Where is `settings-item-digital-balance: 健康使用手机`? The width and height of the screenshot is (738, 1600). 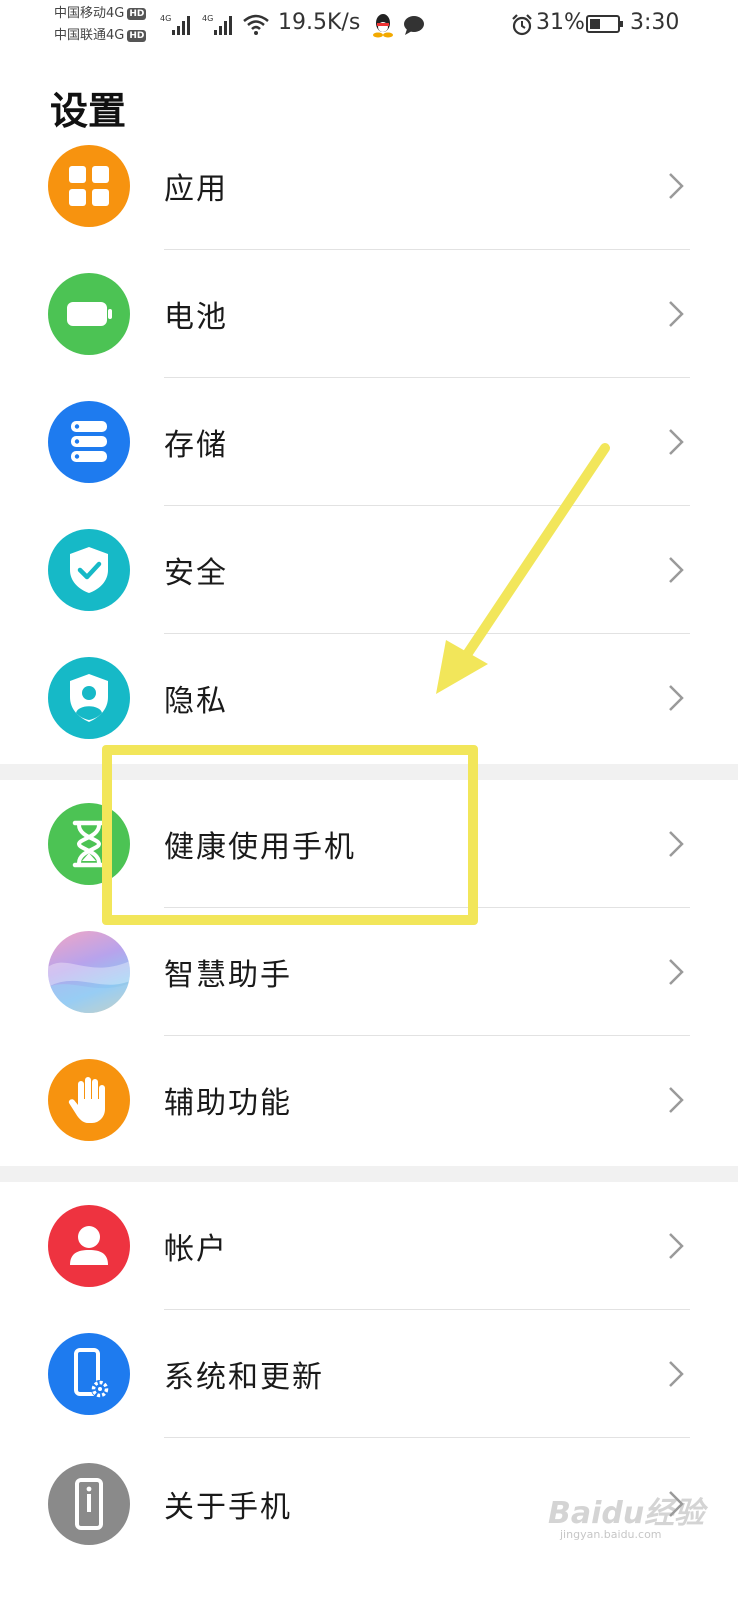
settings-item-digital-balance: 健康使用手机 is located at coordinates (369, 844).